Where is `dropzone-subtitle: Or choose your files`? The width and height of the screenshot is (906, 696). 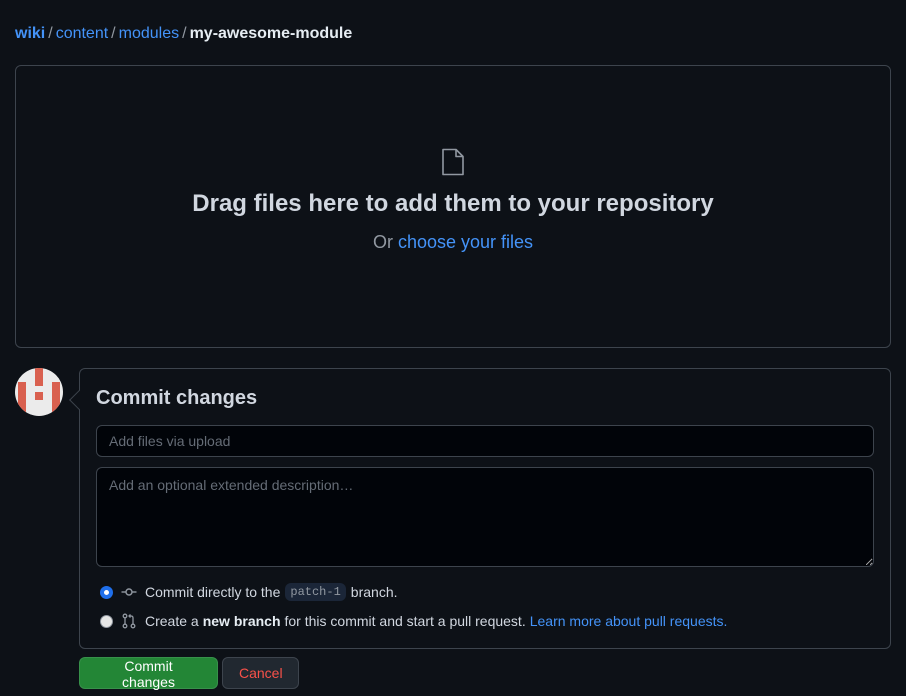
dropzone-subtitle: Or choose your files is located at coordinates (453, 242).